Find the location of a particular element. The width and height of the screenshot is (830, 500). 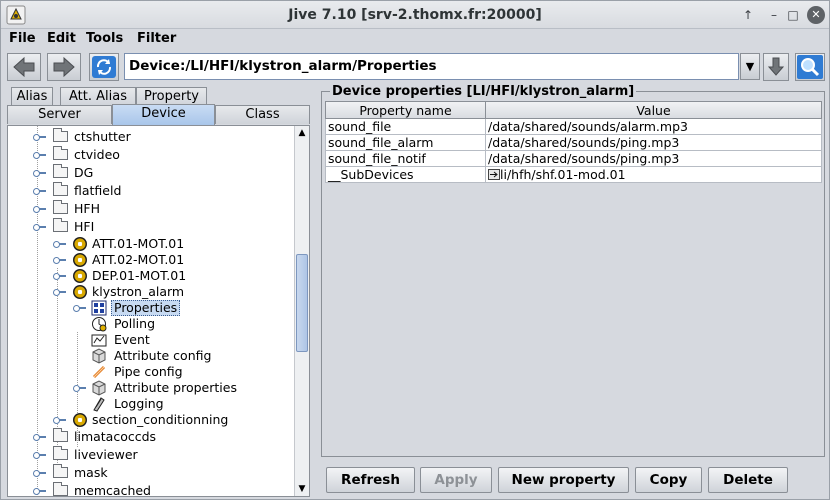

apply-button: Apply is located at coordinates (456, 480).